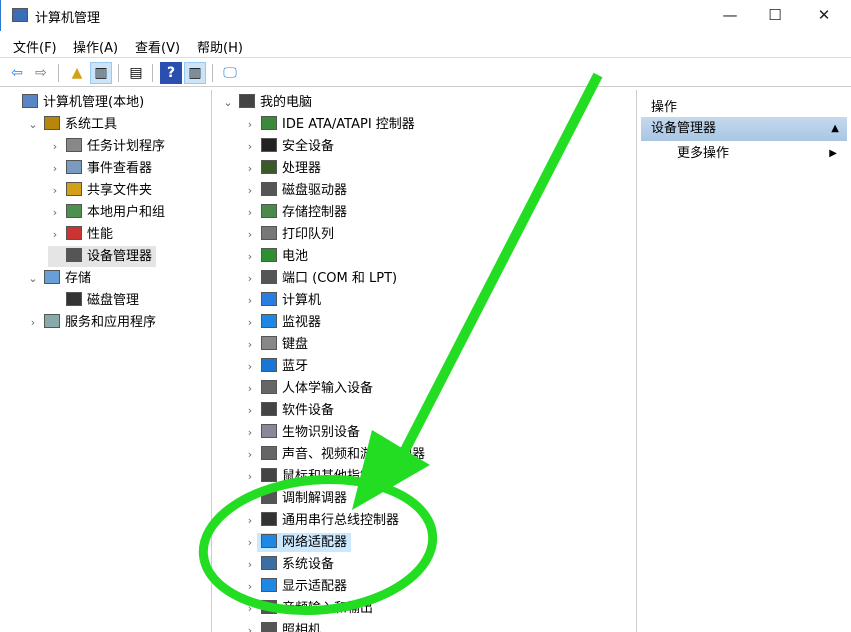 Image resolution: width=851 pixels, height=632 pixels. I want to click on device-category: › 音频输入和输出, so click(310, 608).